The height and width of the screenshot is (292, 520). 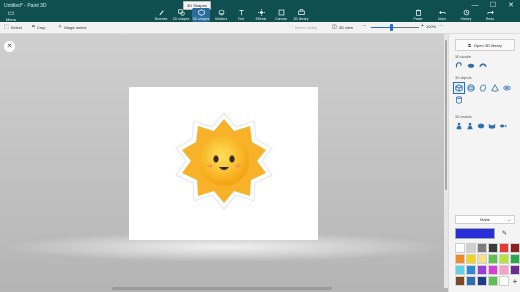 I want to click on tab-3d-shapes: 3D shapes, so click(x=201, y=15).